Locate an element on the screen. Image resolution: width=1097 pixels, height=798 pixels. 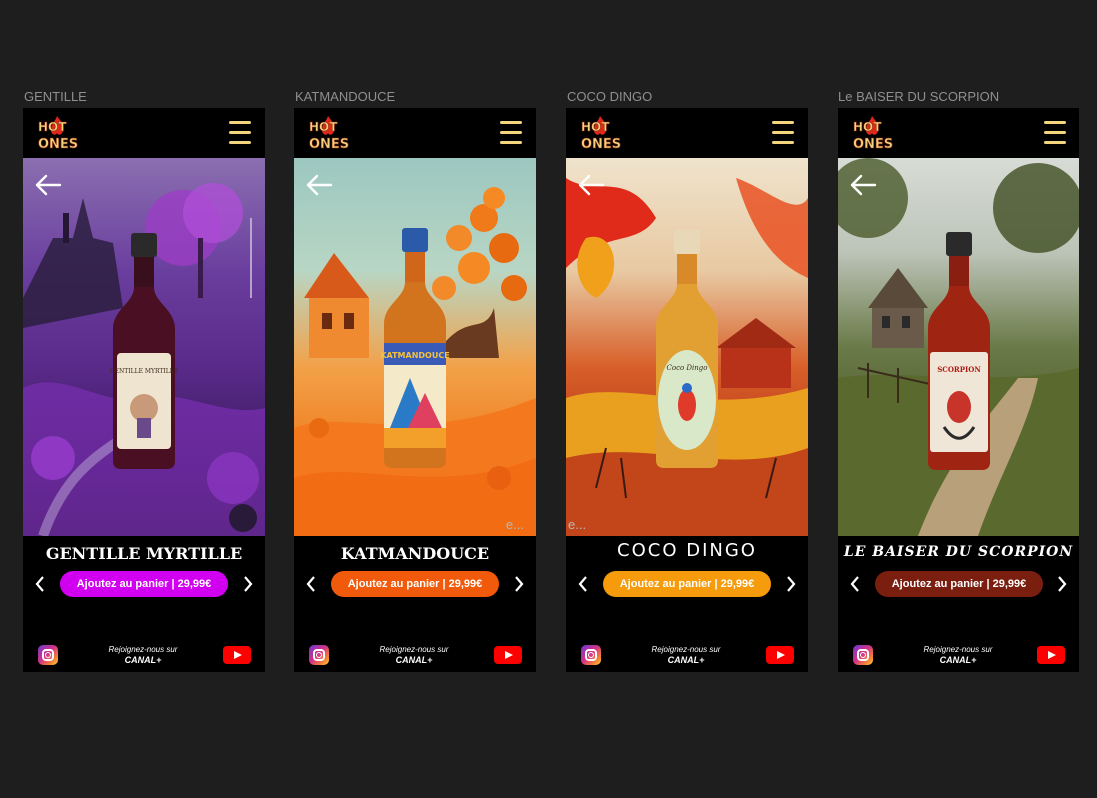
bottle-label-text: SCORPION is located at coordinates (959, 369).